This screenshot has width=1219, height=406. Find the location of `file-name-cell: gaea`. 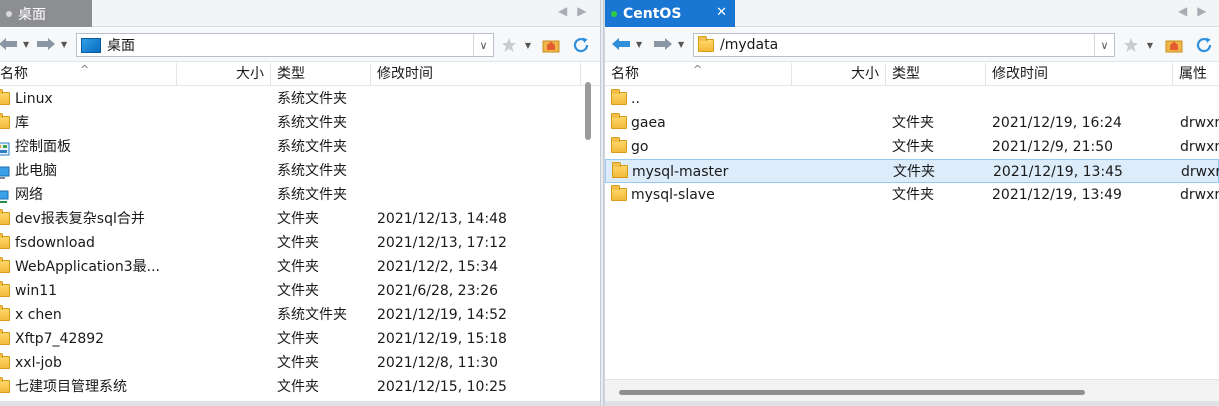

file-name-cell: gaea is located at coordinates (698, 123).